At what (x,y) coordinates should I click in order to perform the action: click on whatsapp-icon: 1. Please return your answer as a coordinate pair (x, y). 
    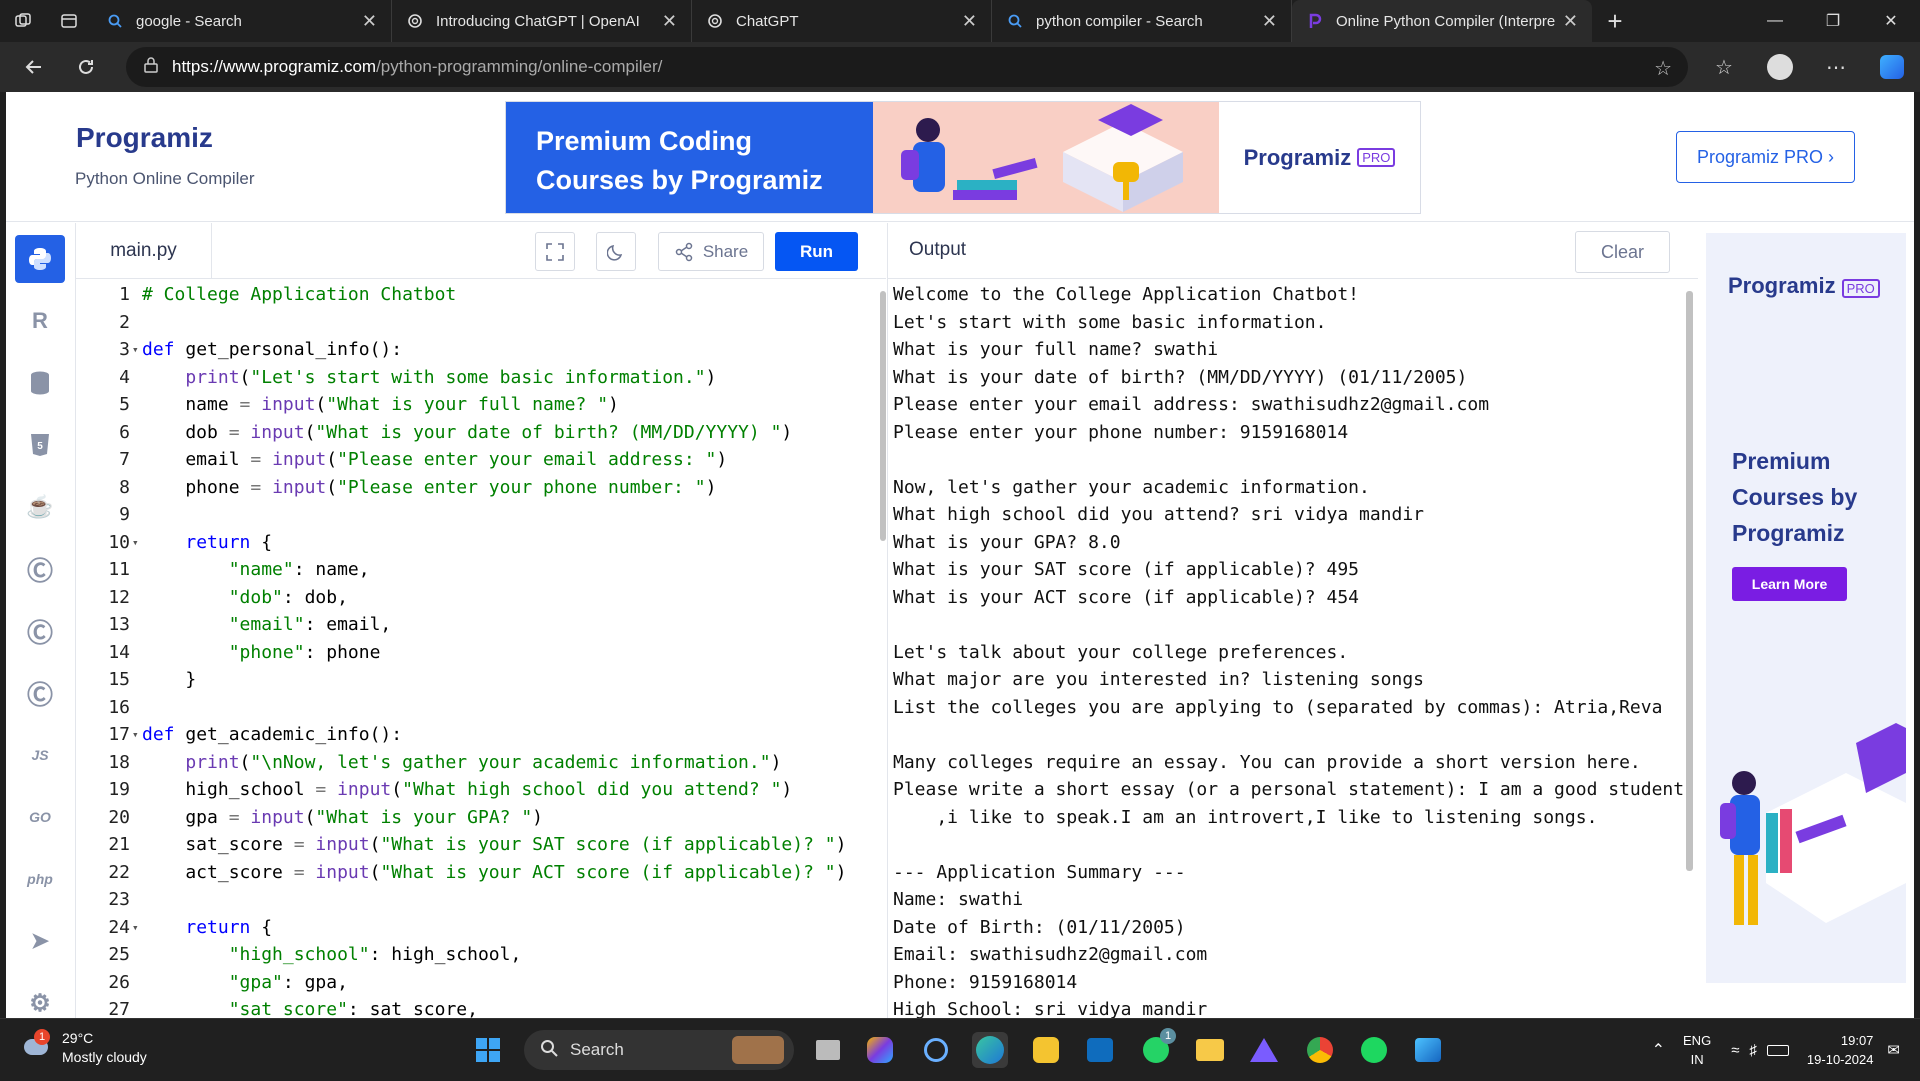
    Looking at the image, I should click on (1157, 1048).